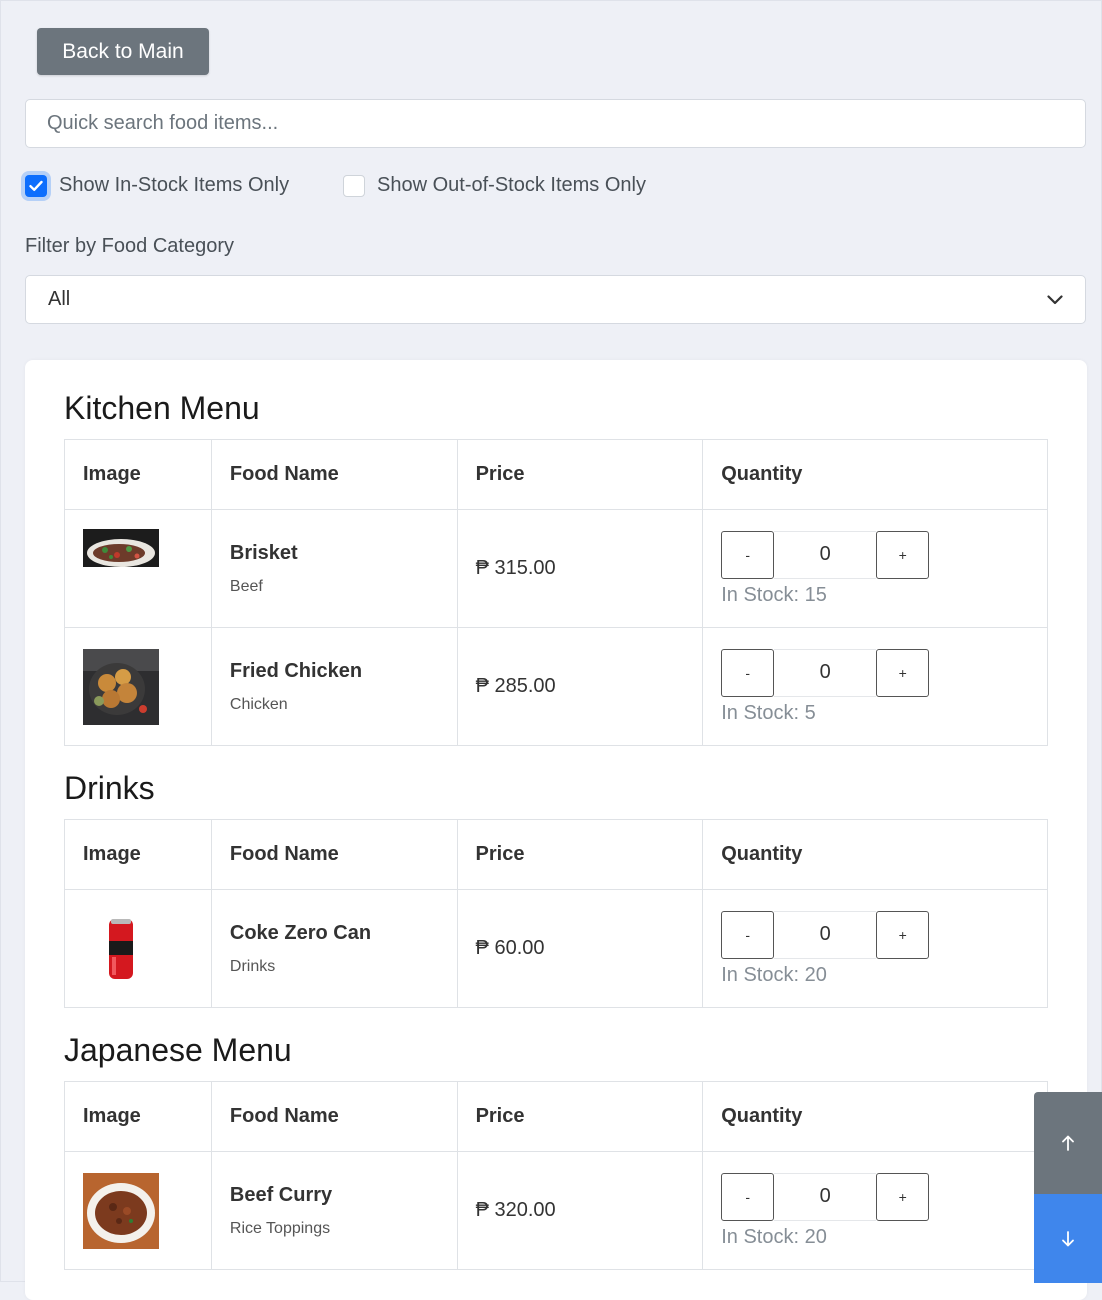 The width and height of the screenshot is (1102, 1300). What do you see at coordinates (246, 586) in the screenshot?
I see `food-category: Beef` at bounding box center [246, 586].